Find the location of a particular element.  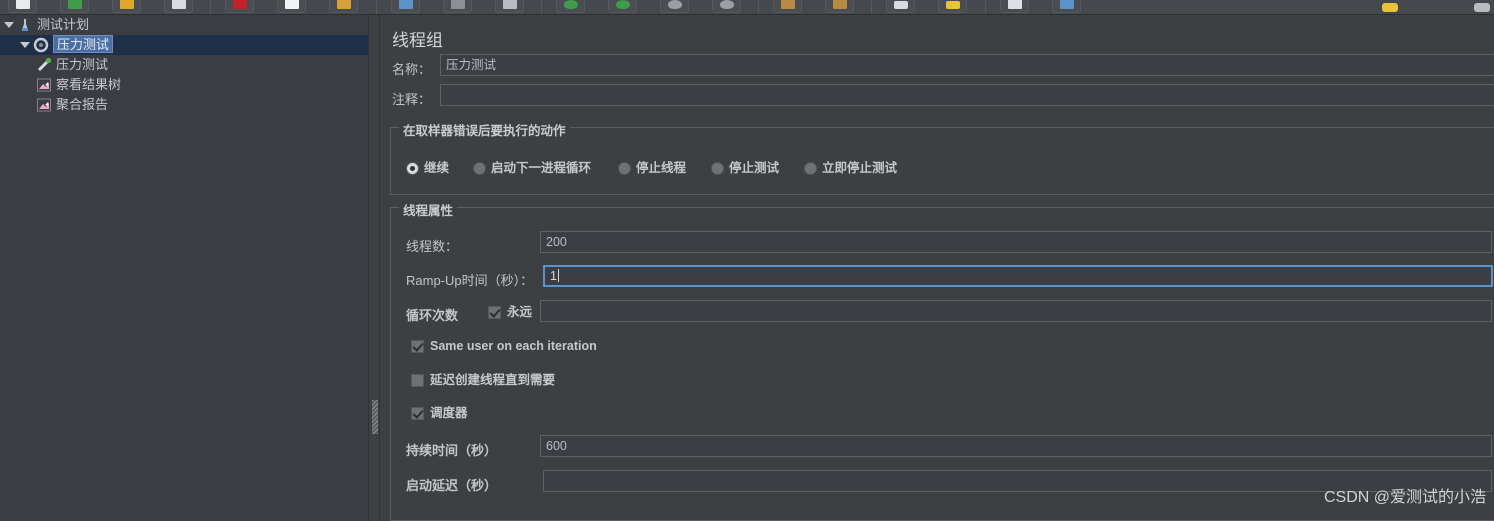

loops-forever-checkbox: 永远 is located at coordinates (510, 312).